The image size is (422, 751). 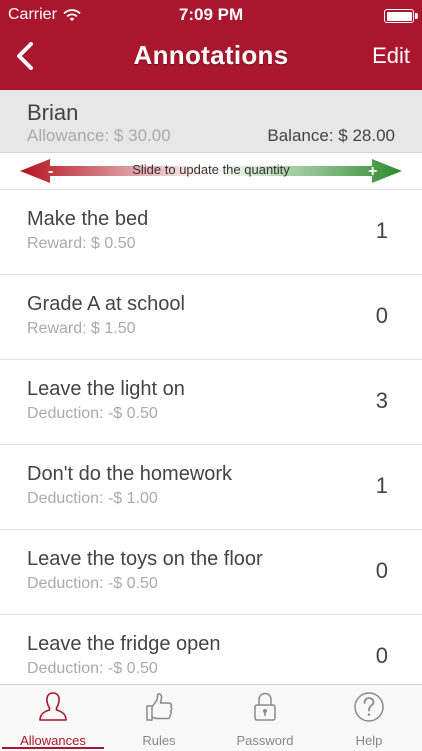 What do you see at coordinates (106, 304) in the screenshot?
I see `task-name: Grade A at school` at bounding box center [106, 304].